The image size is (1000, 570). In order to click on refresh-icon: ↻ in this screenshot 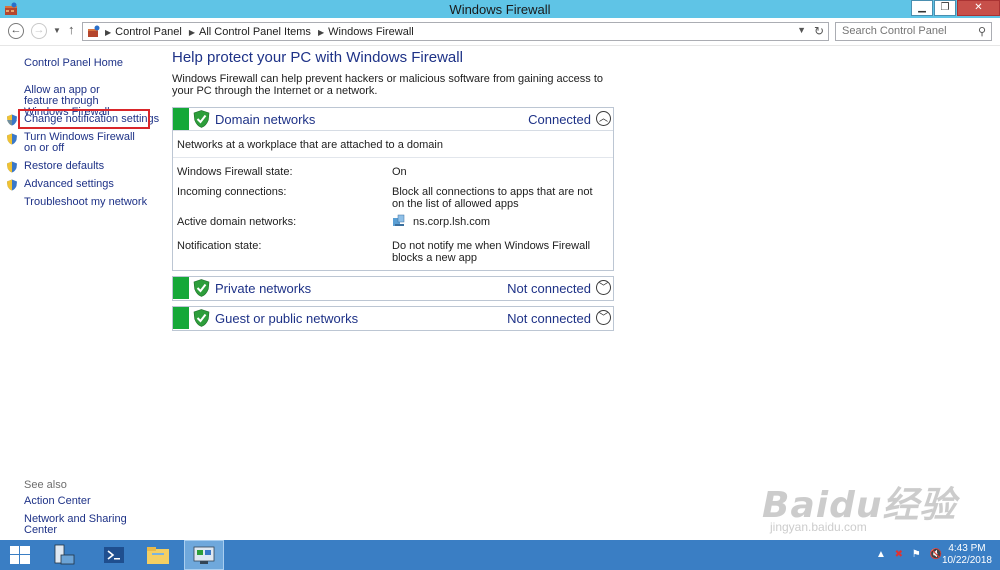, I will do `click(819, 31)`.